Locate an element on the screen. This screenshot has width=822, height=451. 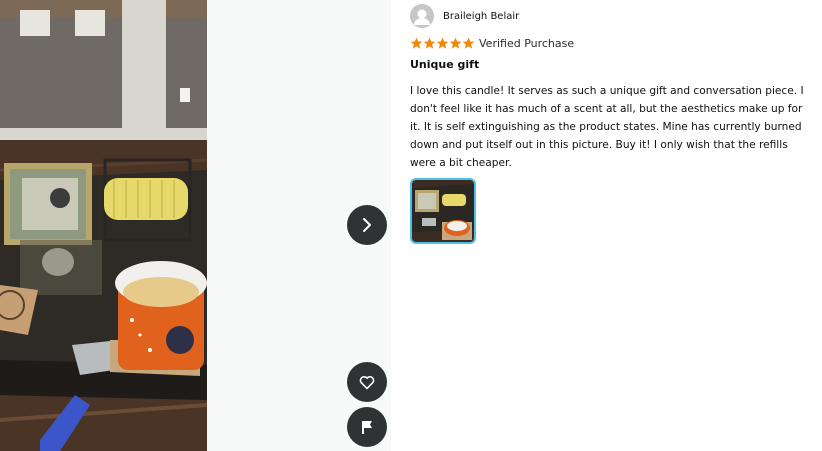
user-silhouette-icon is located at coordinates (422, 16).